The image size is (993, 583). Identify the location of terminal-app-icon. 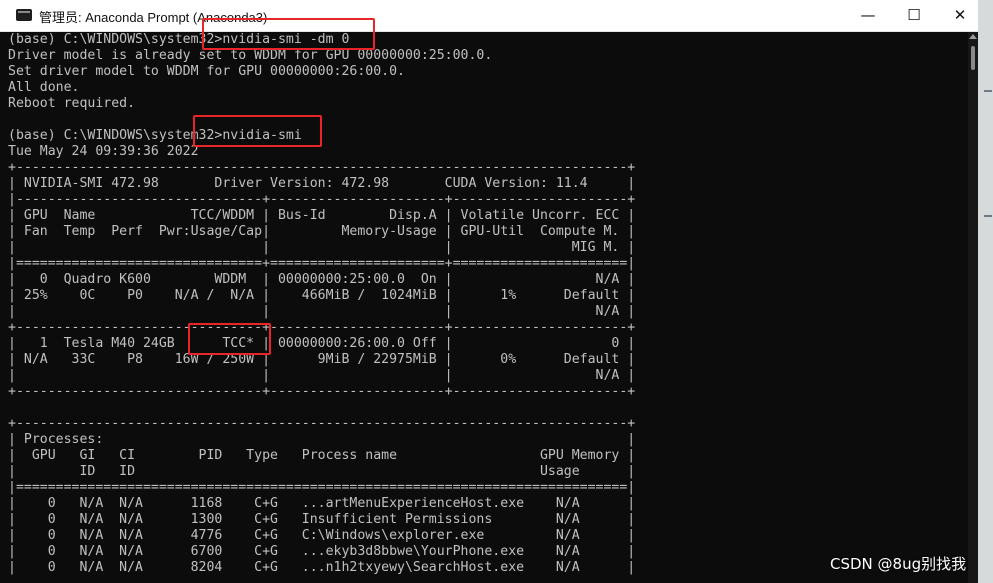
(24, 15).